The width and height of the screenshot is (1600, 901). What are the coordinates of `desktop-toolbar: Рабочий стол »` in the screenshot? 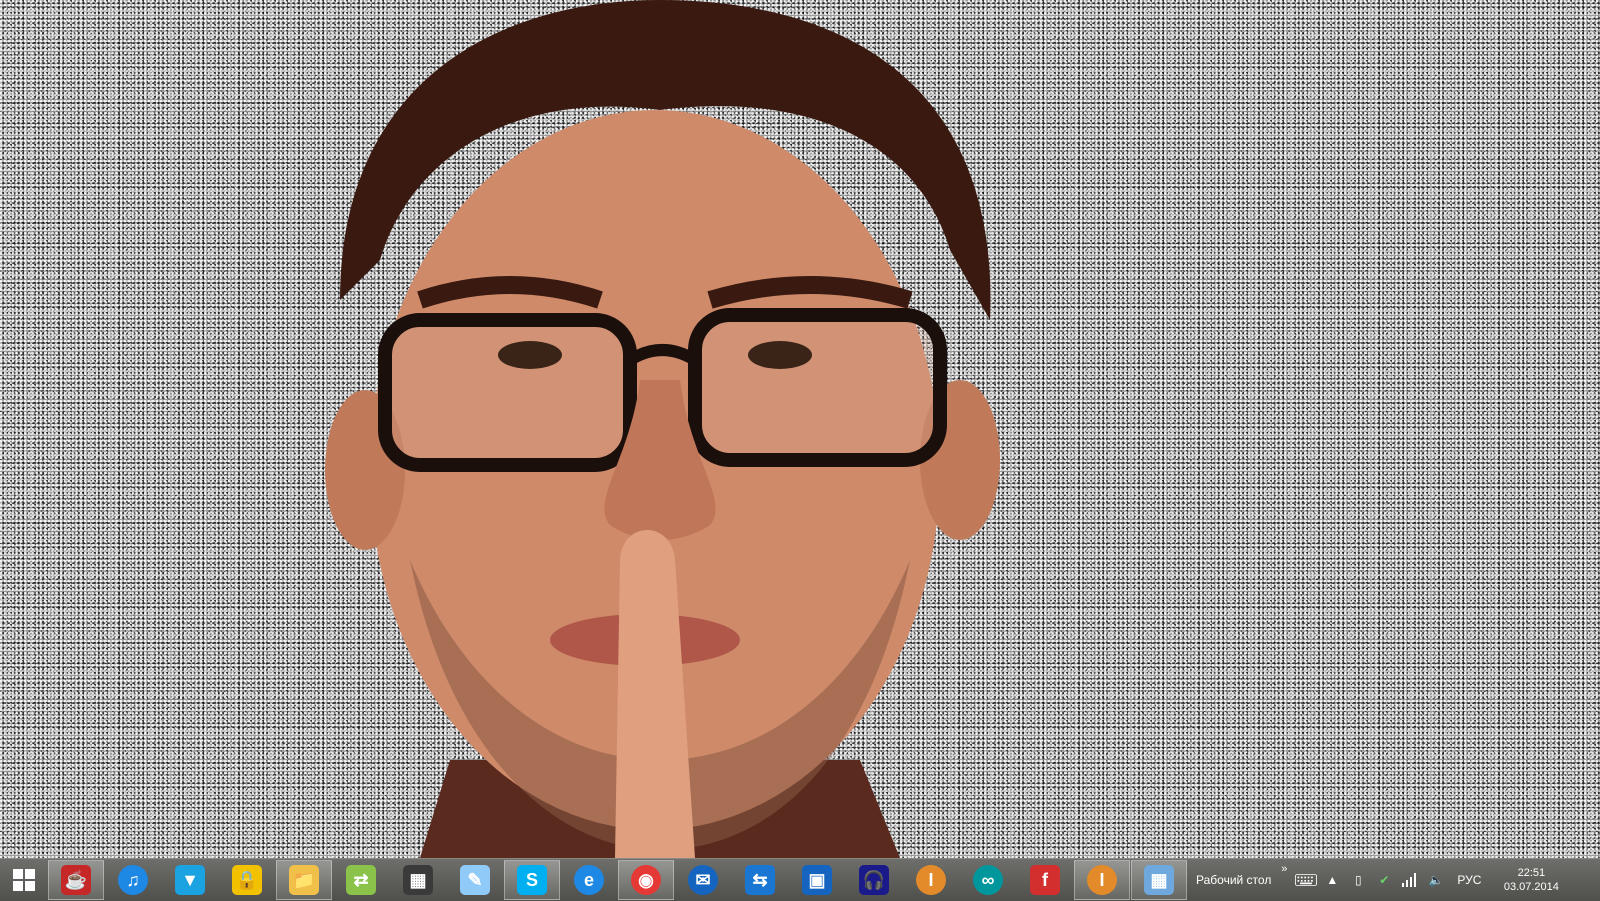 It's located at (1242, 875).